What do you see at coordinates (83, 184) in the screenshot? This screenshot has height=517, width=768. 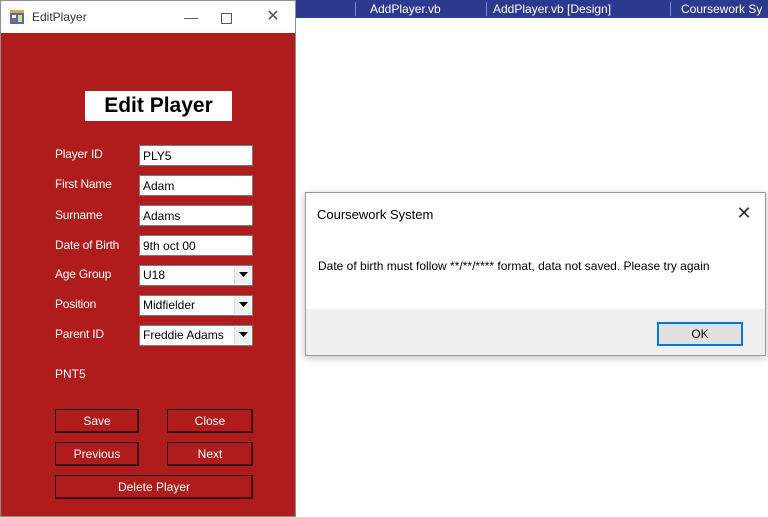 I see `first-name-label: First Name` at bounding box center [83, 184].